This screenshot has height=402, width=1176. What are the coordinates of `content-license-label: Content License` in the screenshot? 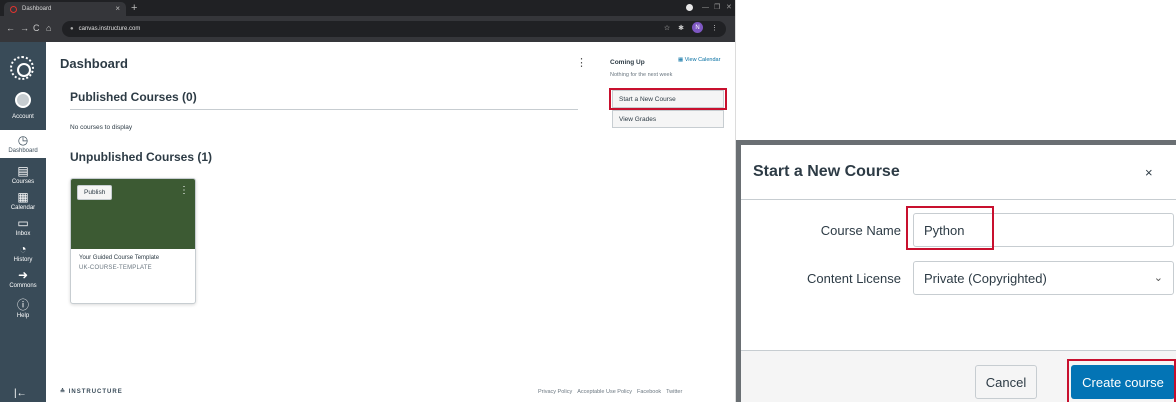 It's located at (854, 278).